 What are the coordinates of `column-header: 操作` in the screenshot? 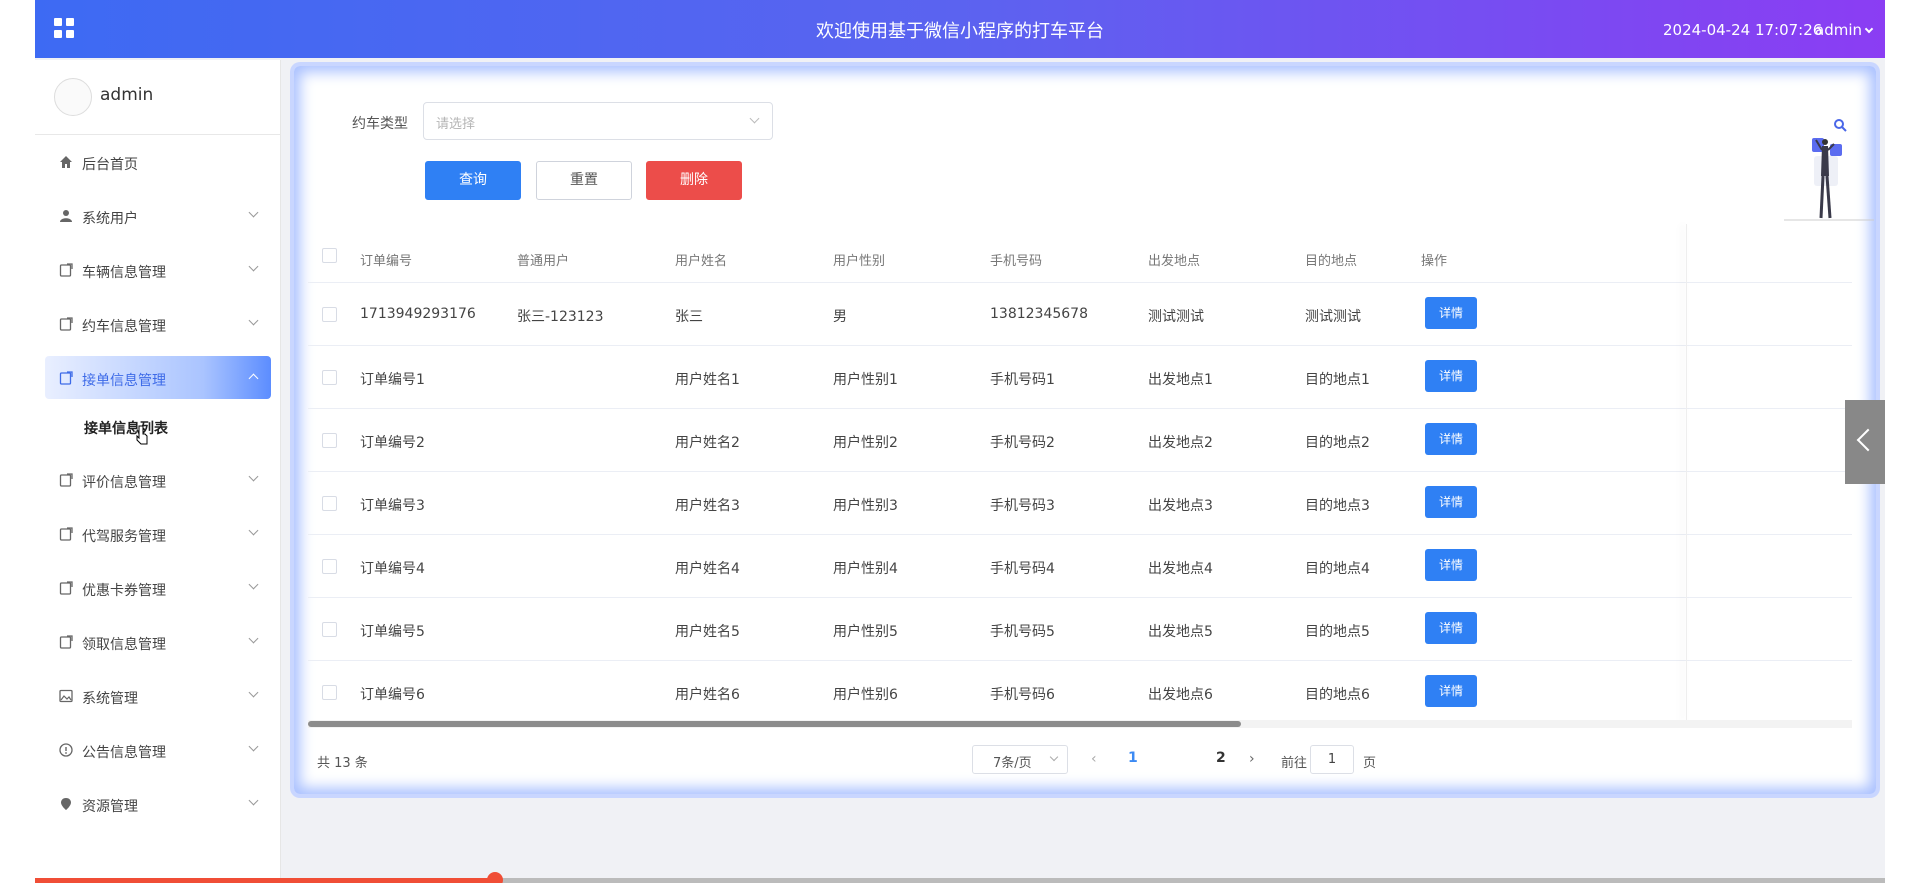 It's located at (1434, 261).